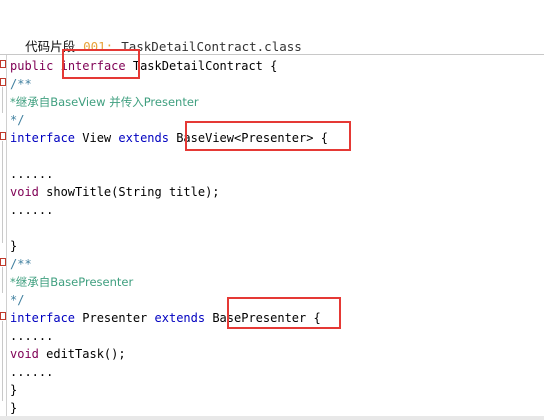 This screenshot has width=544, height=420. I want to click on highlight-baseview-box, so click(268, 136).